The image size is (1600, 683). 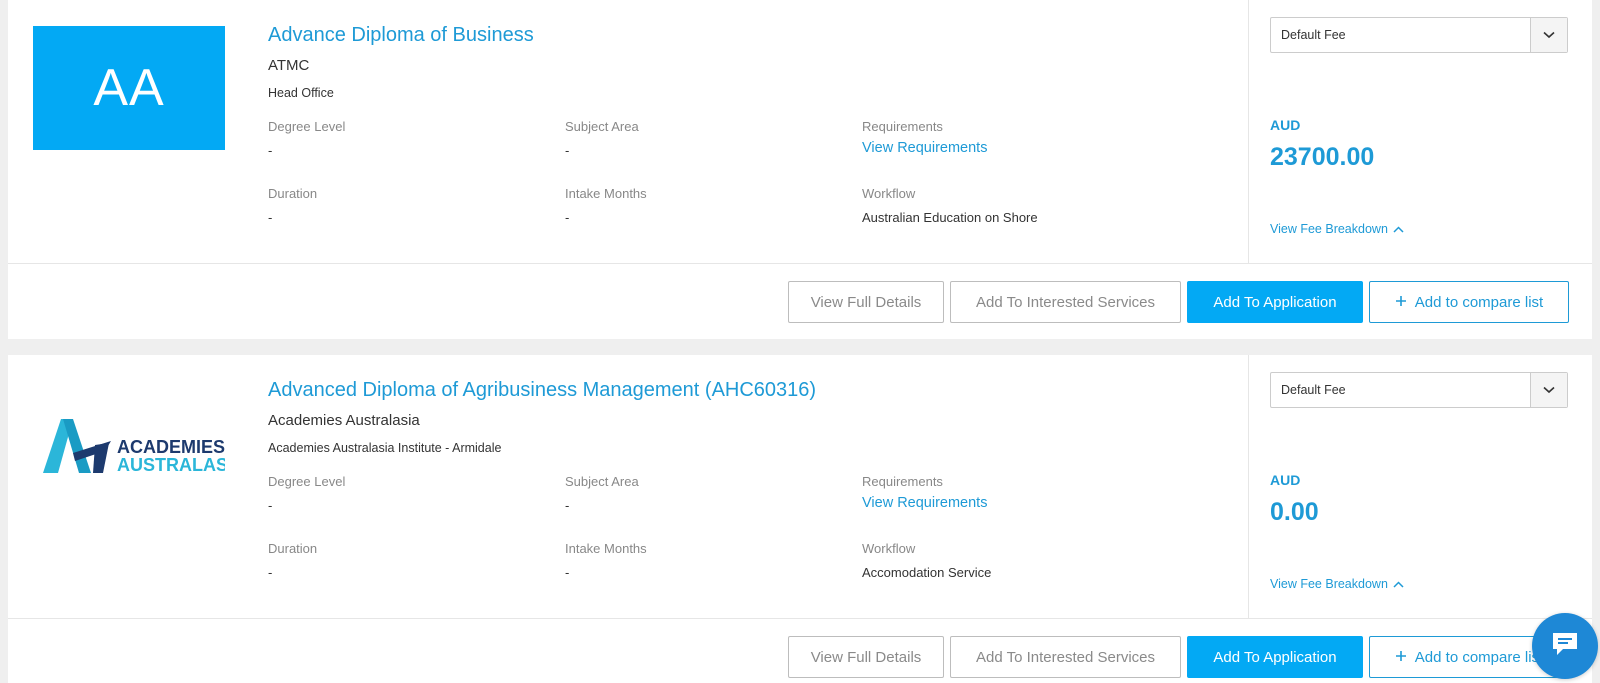 I want to click on workflow-value: Accomodation Service, so click(x=927, y=572).